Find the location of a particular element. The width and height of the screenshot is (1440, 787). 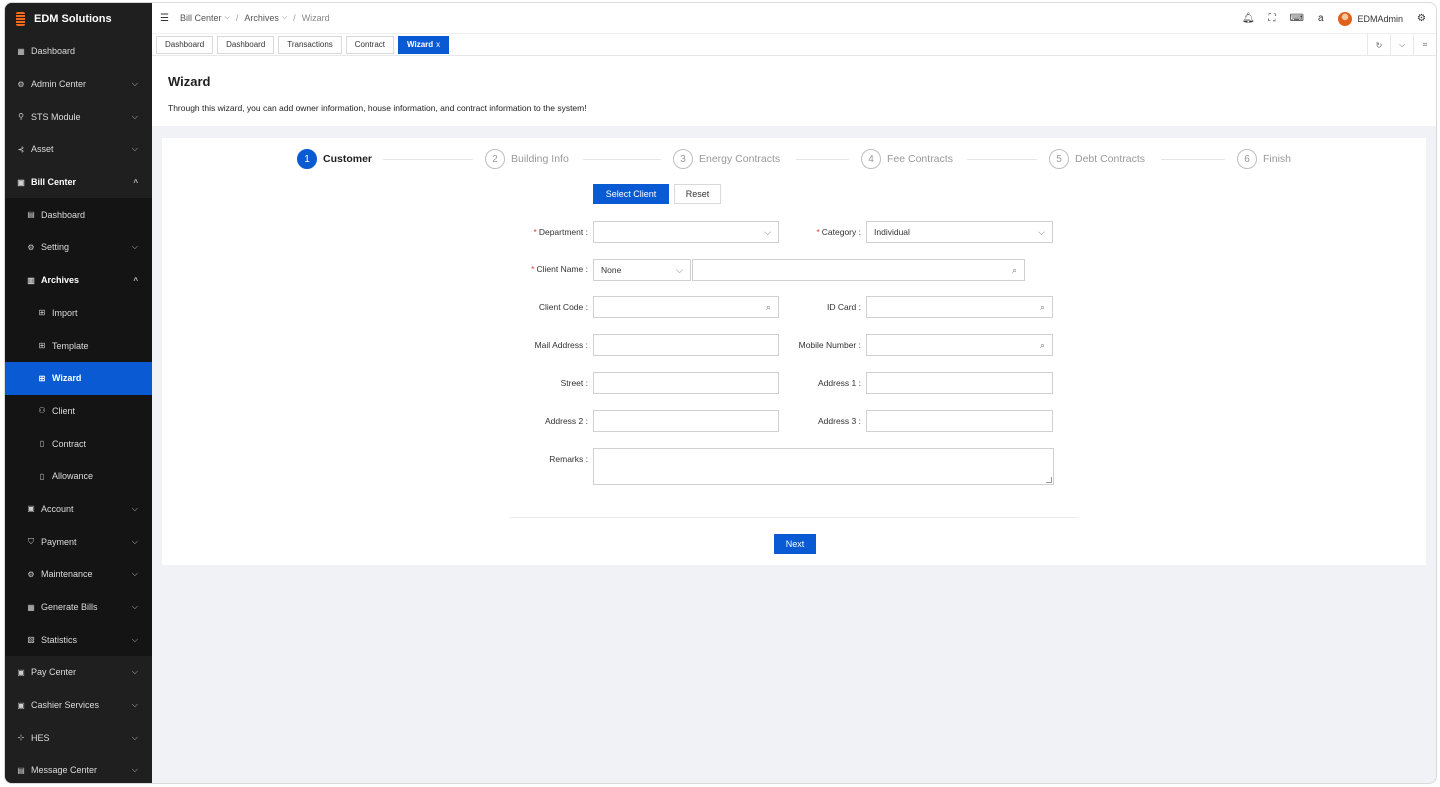

remarks-textarea is located at coordinates (823, 466).